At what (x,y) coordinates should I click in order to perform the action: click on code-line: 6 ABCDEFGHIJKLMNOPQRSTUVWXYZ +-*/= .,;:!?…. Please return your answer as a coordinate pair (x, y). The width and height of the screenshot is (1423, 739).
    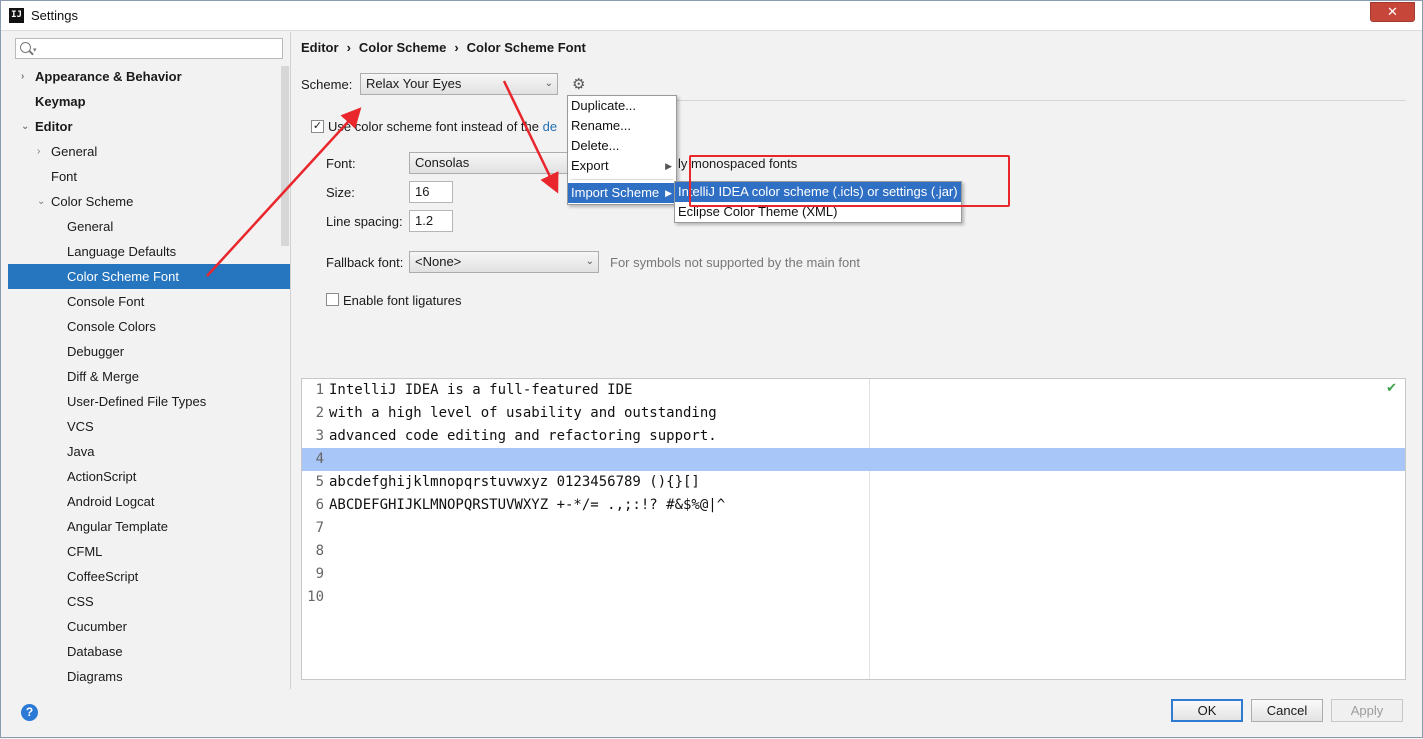
    Looking at the image, I should click on (853, 505).